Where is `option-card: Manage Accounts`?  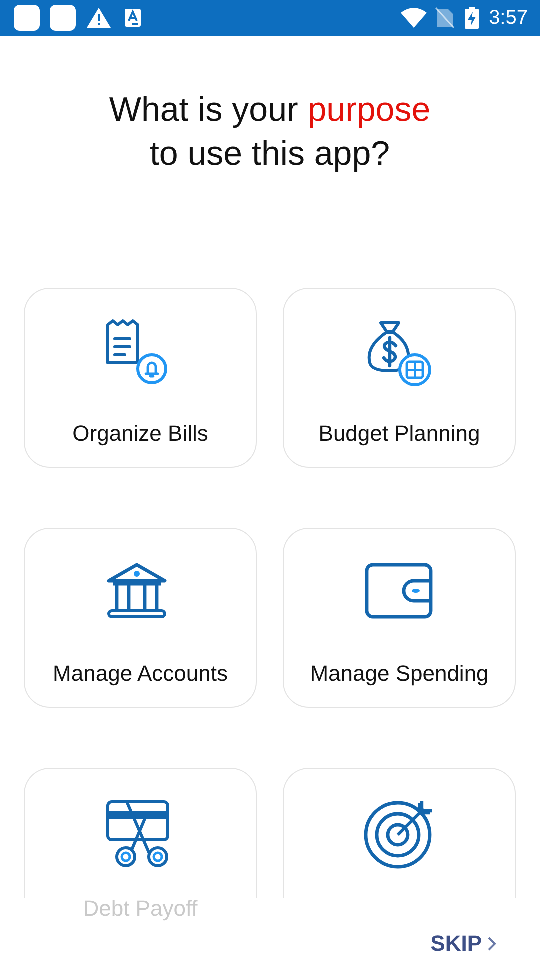
option-card: Manage Accounts is located at coordinates (140, 618).